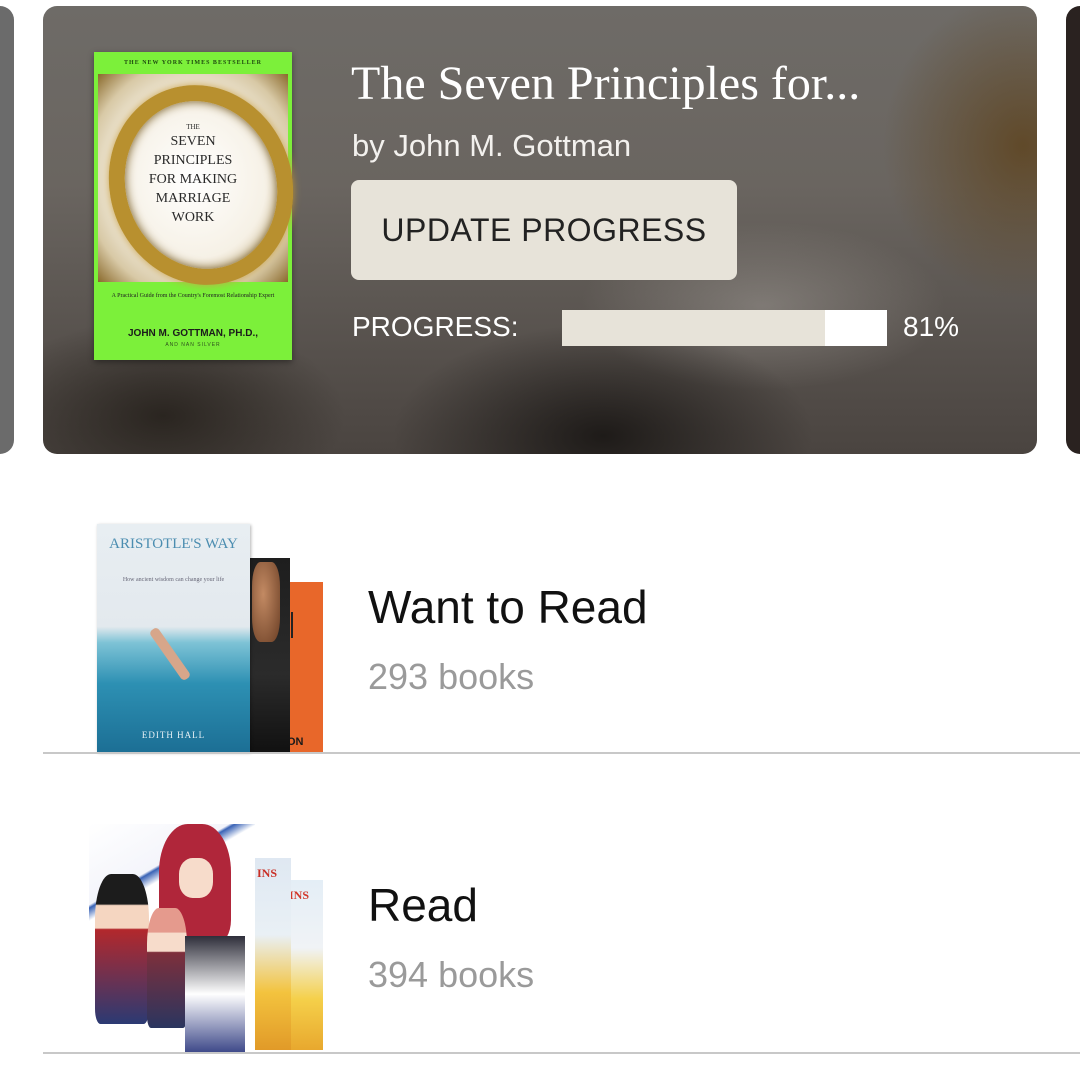  I want to click on cover-author: JOHN M. GOTTMAN, PH.D.,, so click(193, 333).